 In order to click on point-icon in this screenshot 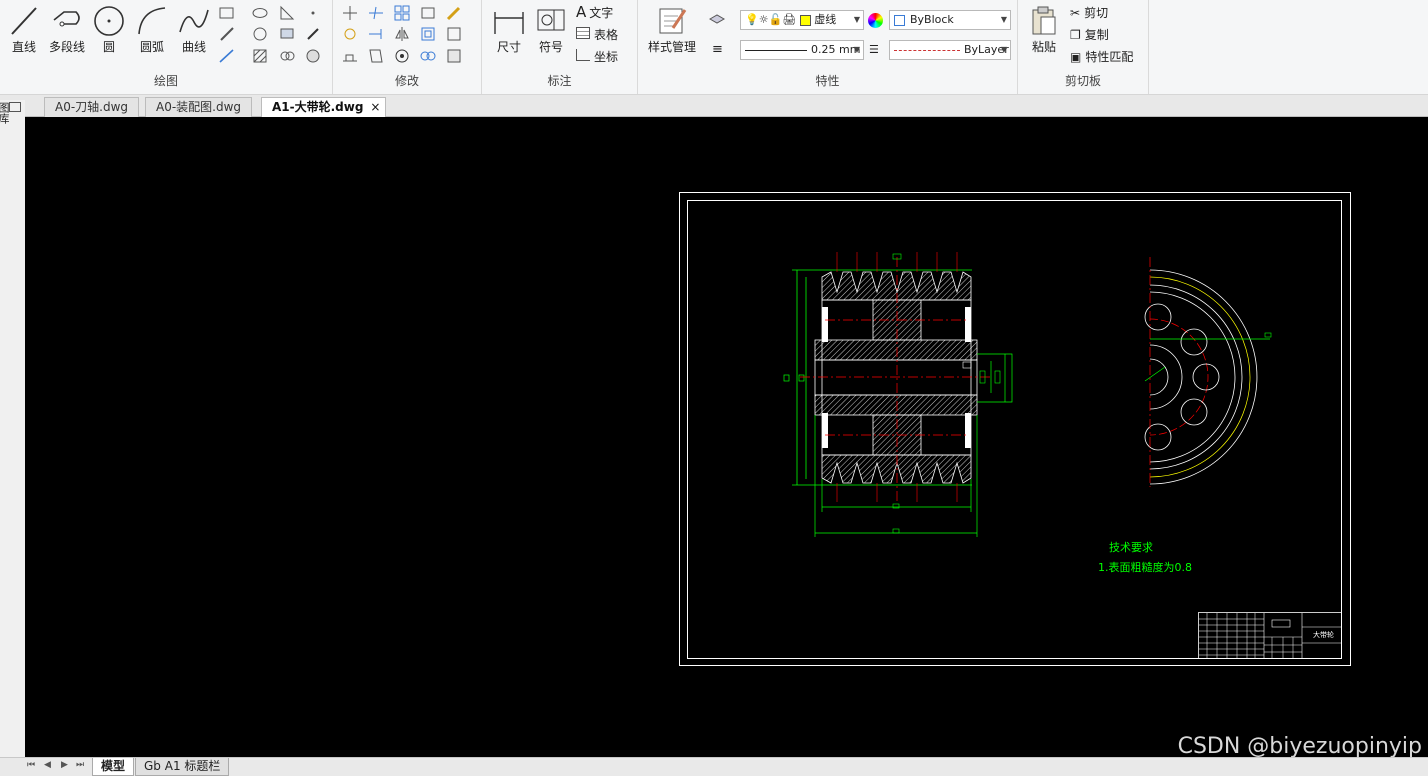, I will do `click(313, 13)`.